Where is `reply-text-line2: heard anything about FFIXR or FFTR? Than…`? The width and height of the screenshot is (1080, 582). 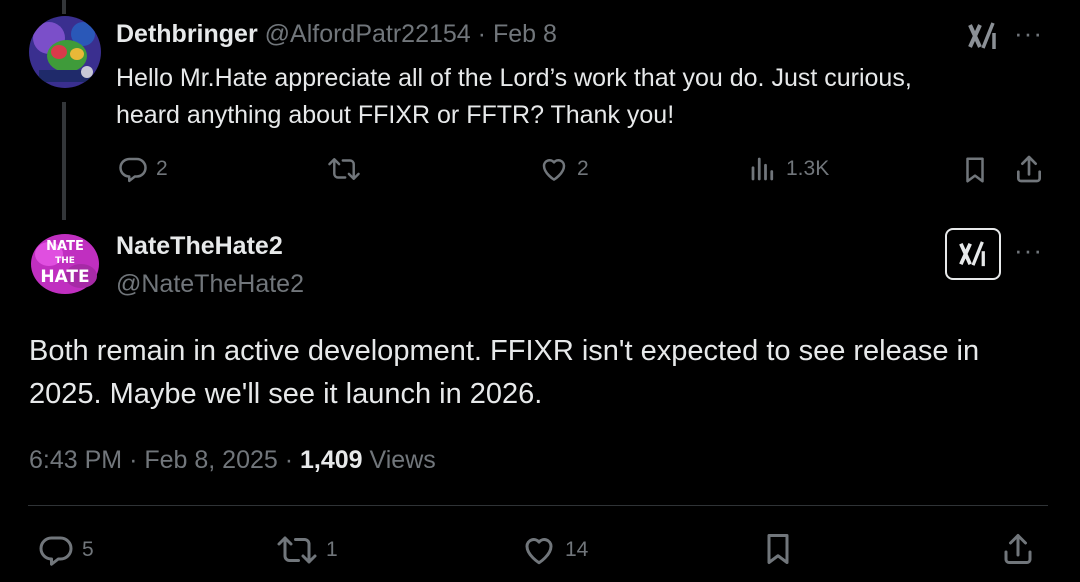
reply-text-line2: heard anything about FFIXR or FFTR? Than… is located at coordinates (395, 115).